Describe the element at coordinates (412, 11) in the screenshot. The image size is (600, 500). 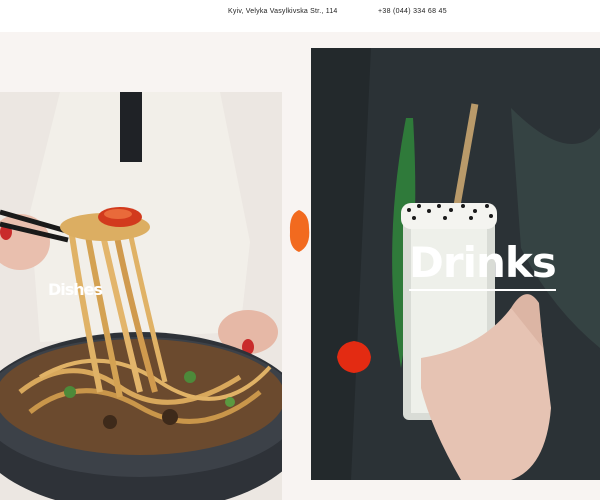
I see `phone-number: +38 (044) 334 68 45` at that location.